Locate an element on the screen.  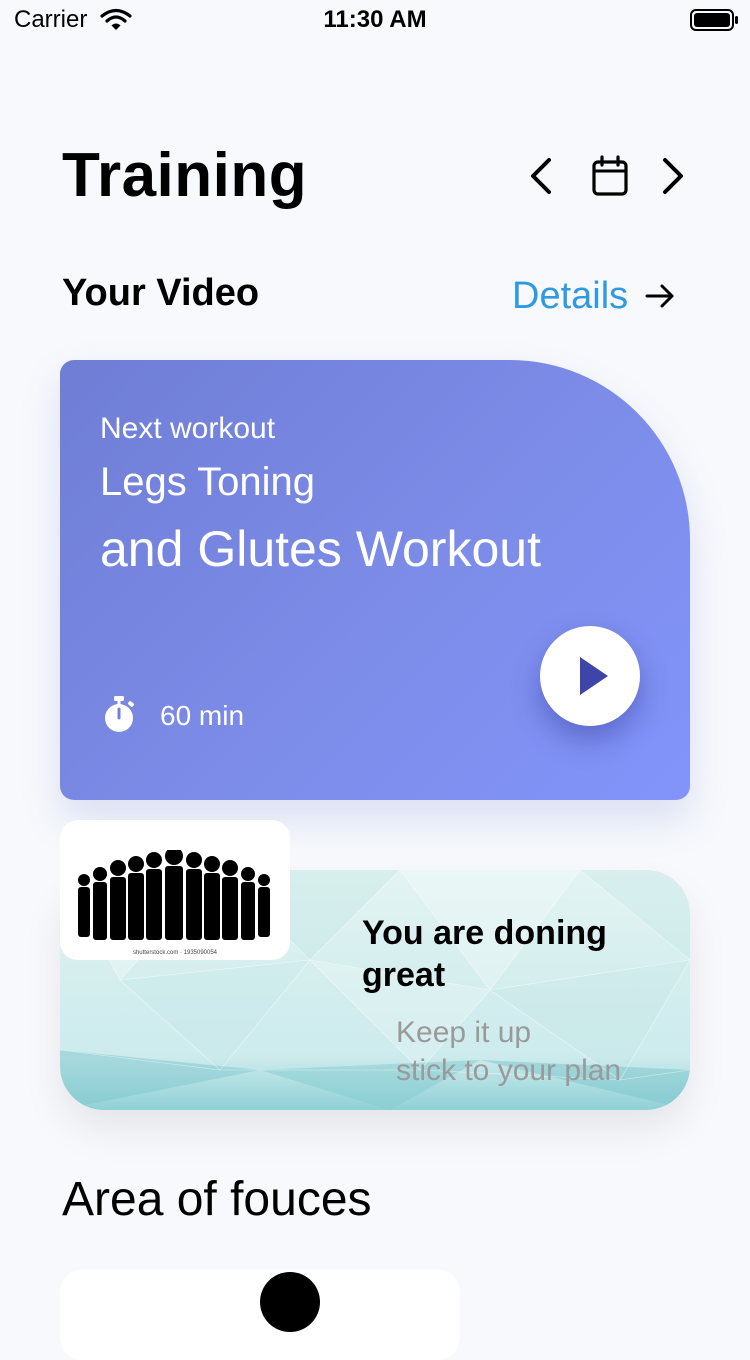
chevron-right-icon is located at coordinates (673, 176).